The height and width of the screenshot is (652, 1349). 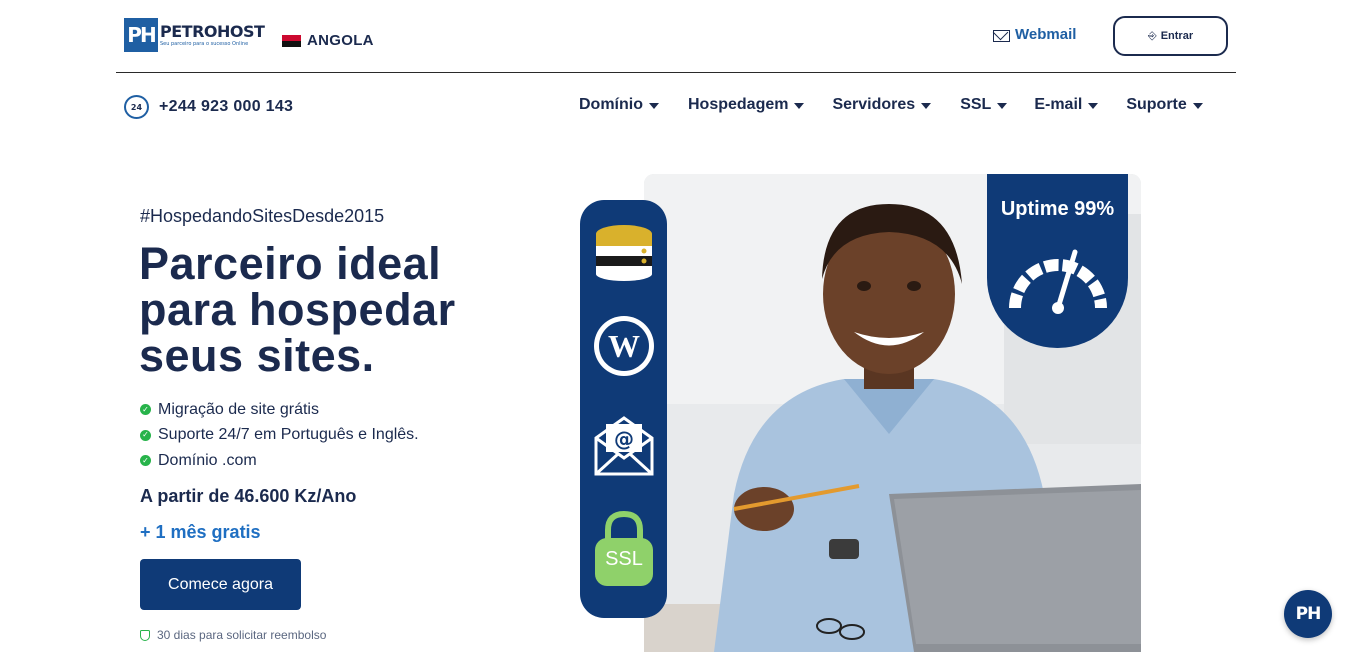 What do you see at coordinates (141, 35) in the screenshot?
I see `logo-mark: PH` at bounding box center [141, 35].